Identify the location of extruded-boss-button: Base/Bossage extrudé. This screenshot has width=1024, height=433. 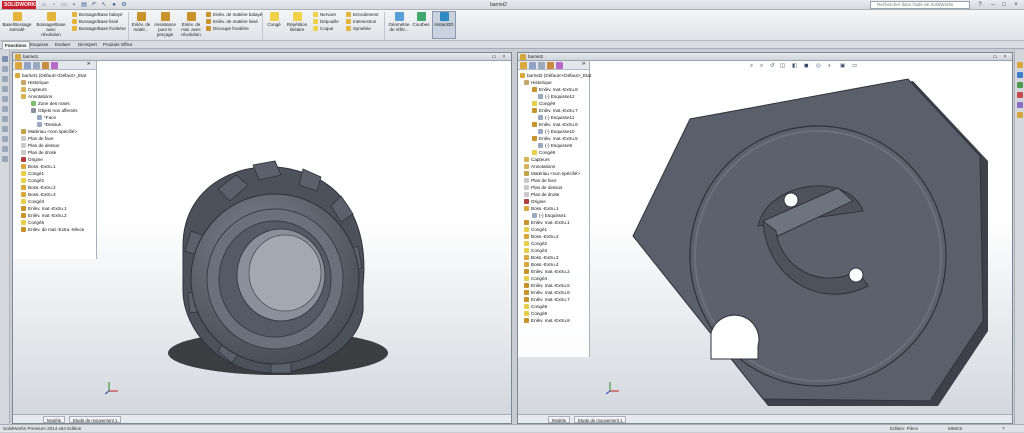
(17, 22).